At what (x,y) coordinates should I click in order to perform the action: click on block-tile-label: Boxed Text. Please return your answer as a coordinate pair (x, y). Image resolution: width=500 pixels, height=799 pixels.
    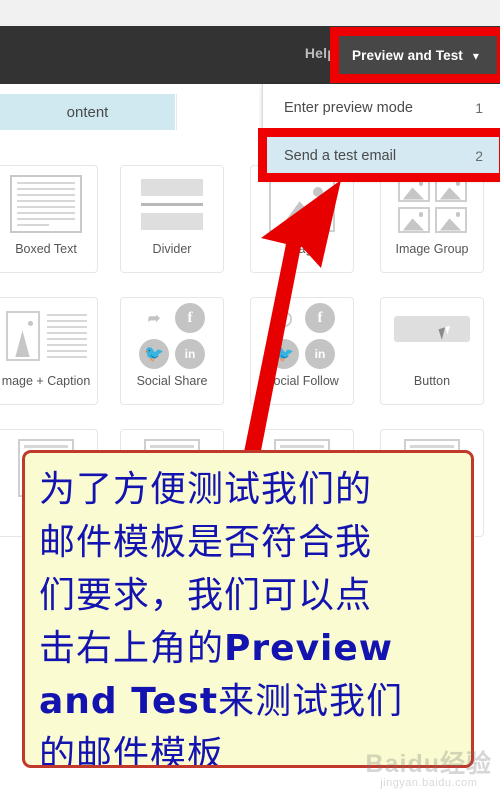
    Looking at the image, I should click on (46, 249).